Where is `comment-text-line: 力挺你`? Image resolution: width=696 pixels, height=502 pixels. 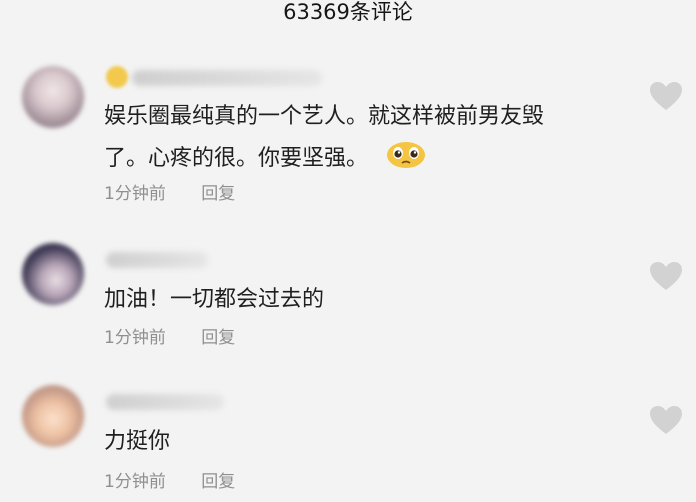 comment-text-line: 力挺你 is located at coordinates (137, 441).